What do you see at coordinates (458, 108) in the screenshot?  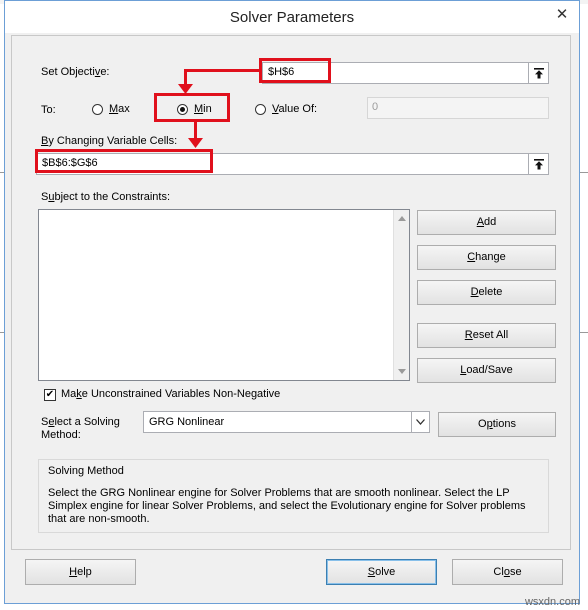 I see `value-of-input: 0` at bounding box center [458, 108].